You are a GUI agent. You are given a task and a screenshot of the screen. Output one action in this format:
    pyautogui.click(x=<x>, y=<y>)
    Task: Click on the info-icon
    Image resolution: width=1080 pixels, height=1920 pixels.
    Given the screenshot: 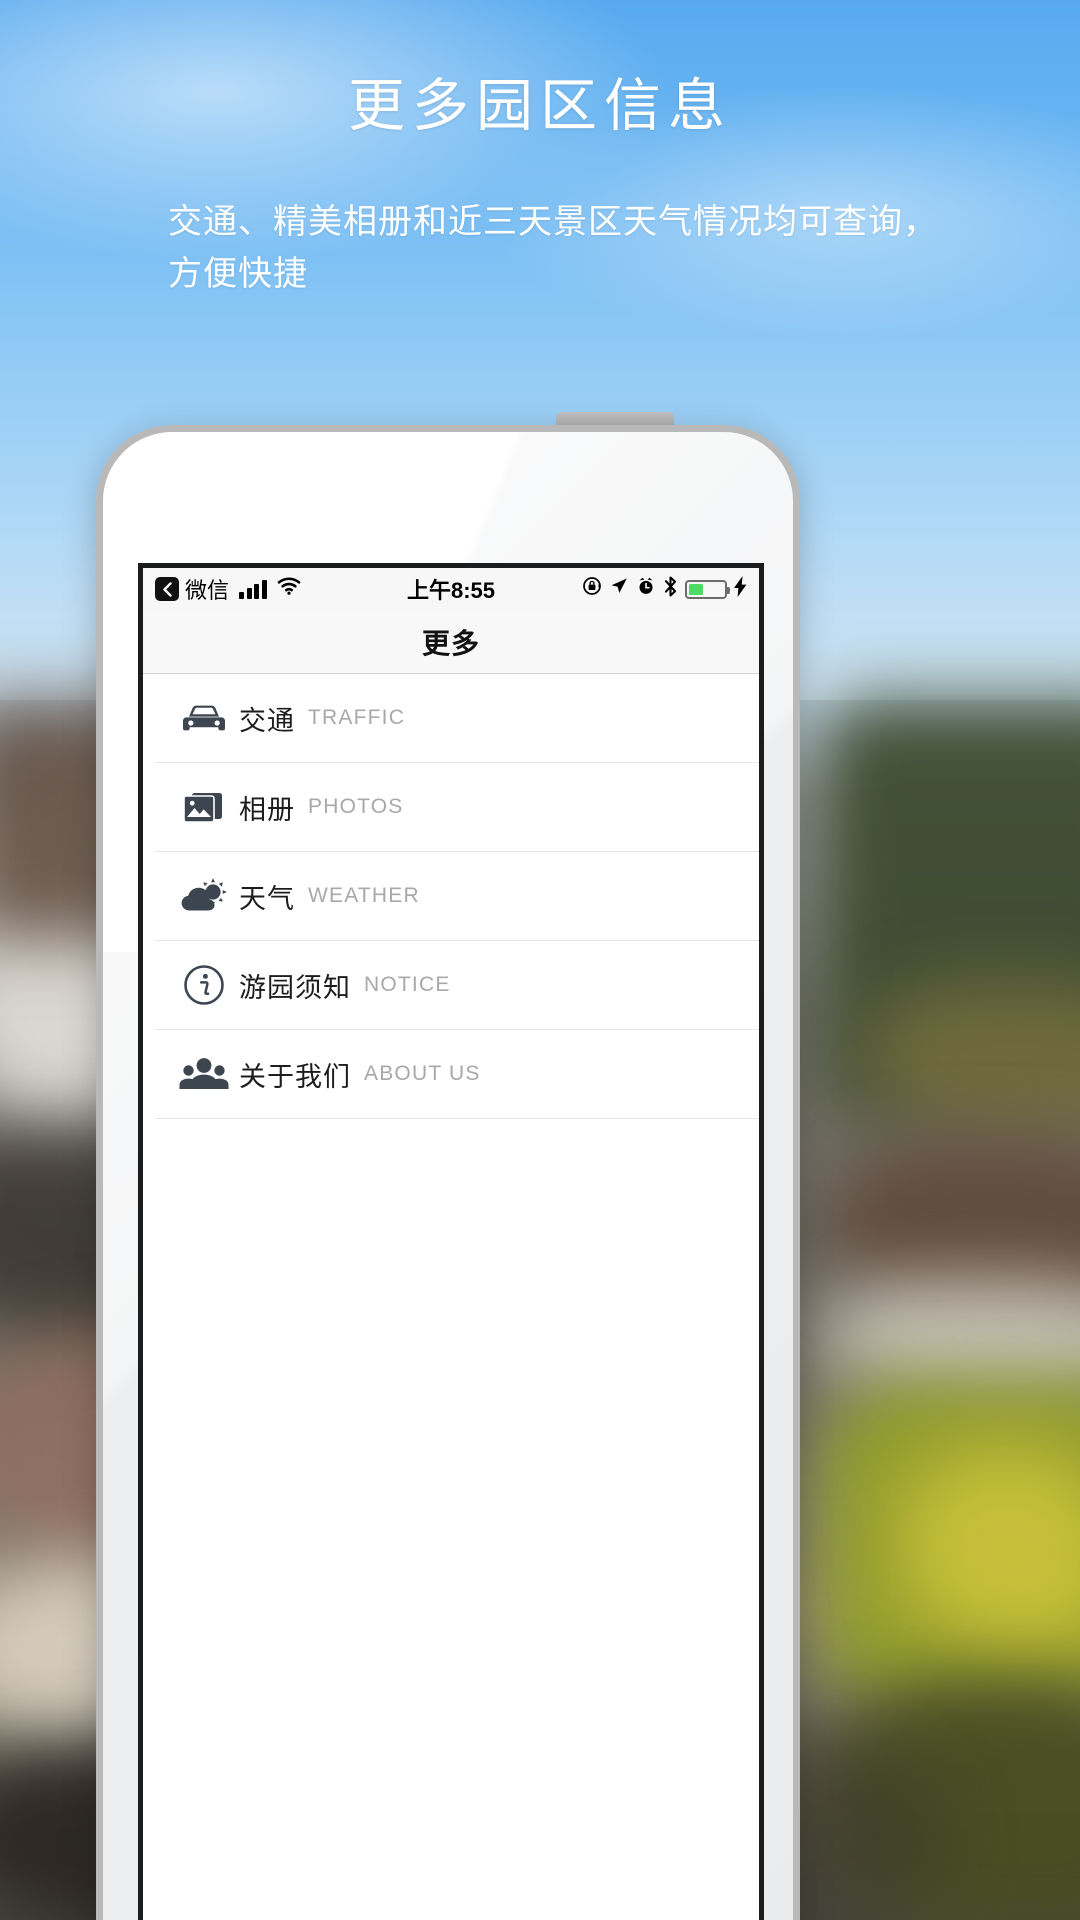 What is the action you would take?
    pyautogui.click(x=204, y=985)
    